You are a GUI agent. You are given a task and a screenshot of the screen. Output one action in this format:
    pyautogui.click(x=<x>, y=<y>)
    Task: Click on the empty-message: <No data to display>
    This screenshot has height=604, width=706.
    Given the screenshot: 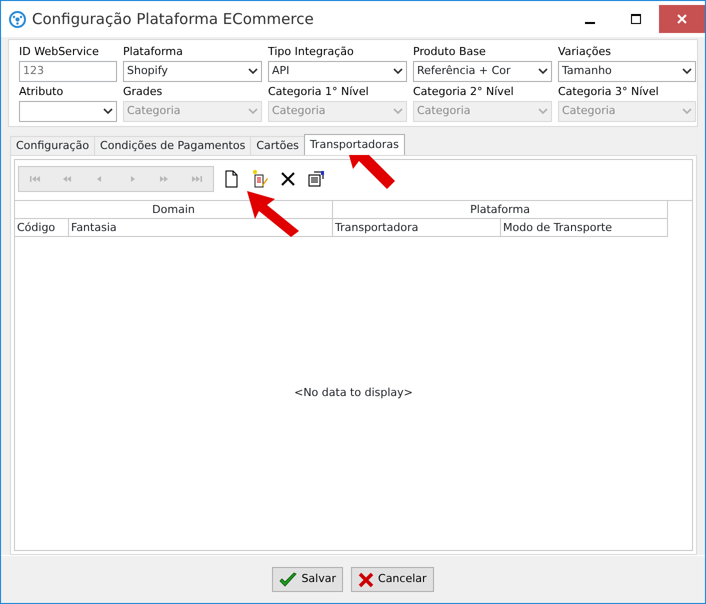 What is the action you would take?
    pyautogui.click(x=353, y=393)
    